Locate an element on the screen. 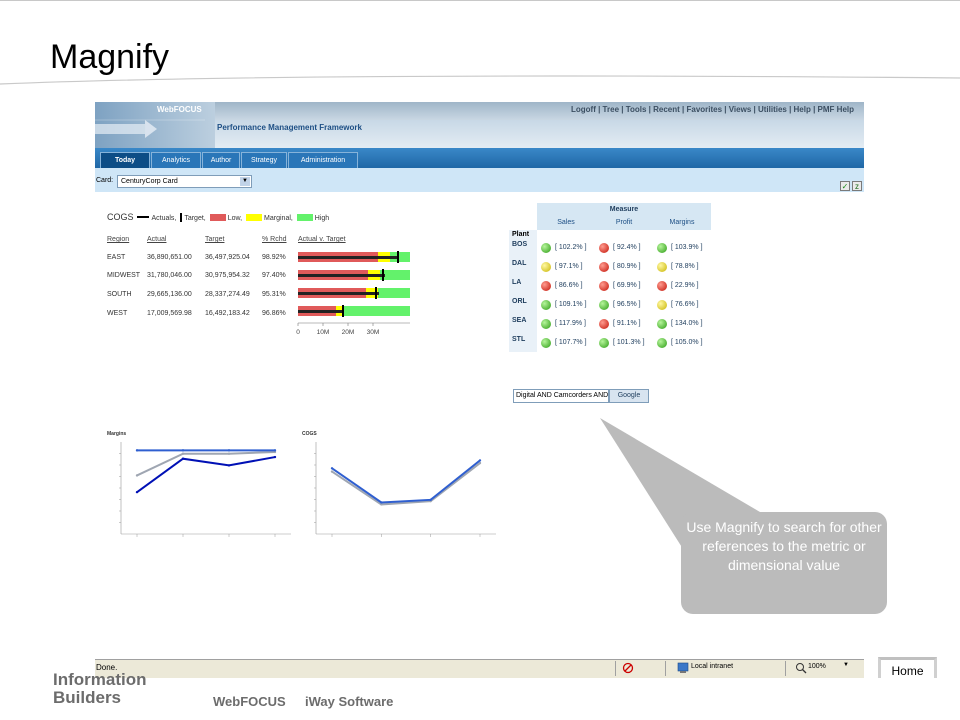  logo-line1: Information is located at coordinates (100, 679).